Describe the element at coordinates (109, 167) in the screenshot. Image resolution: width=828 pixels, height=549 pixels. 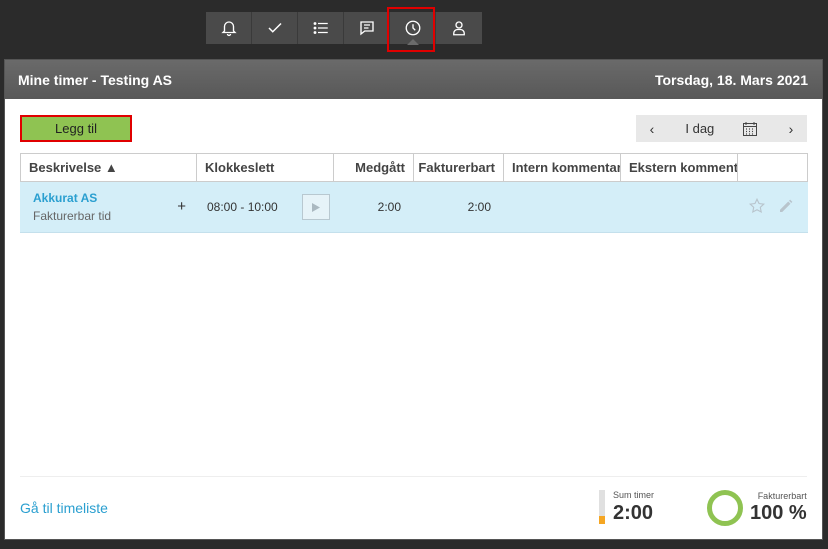
I see `col-description: Beskrivelse ▲` at that location.